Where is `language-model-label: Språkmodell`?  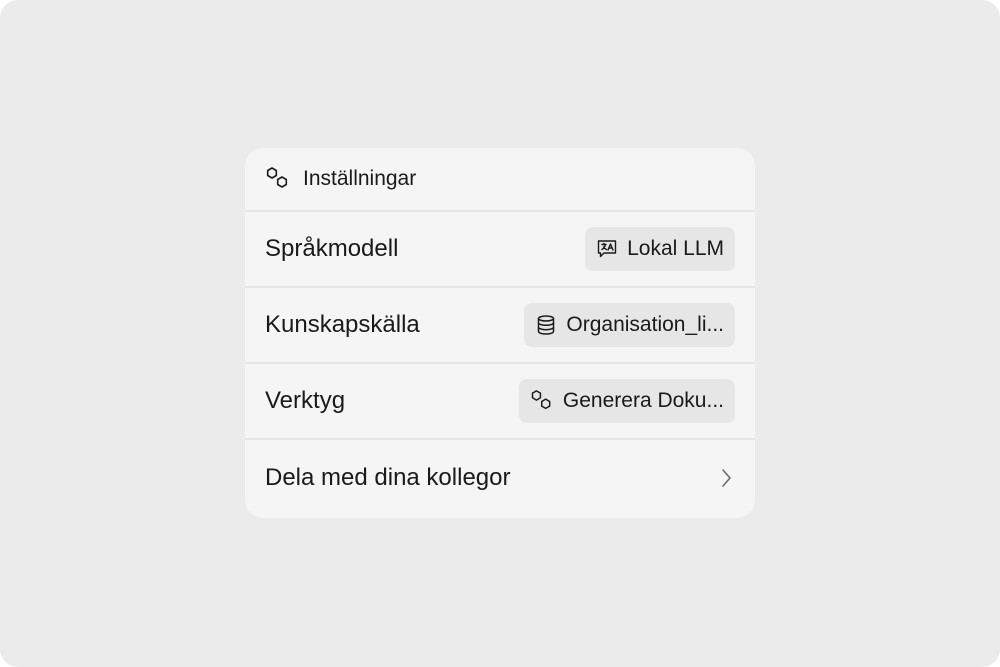 language-model-label: Språkmodell is located at coordinates (332, 248).